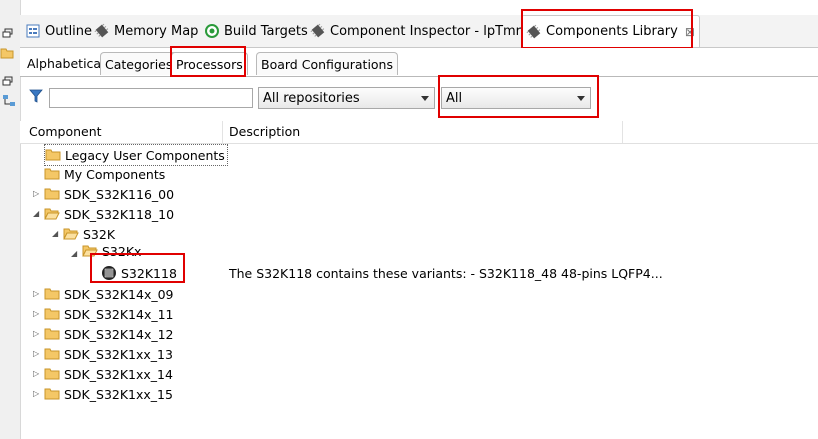  Describe the element at coordinates (430, 31) in the screenshot. I see `tab-component-inspector-label: Component Inspector - lpTmr1` at that location.